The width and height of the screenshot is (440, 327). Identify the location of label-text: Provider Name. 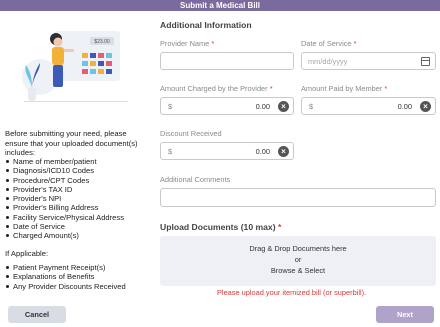
(185, 43).